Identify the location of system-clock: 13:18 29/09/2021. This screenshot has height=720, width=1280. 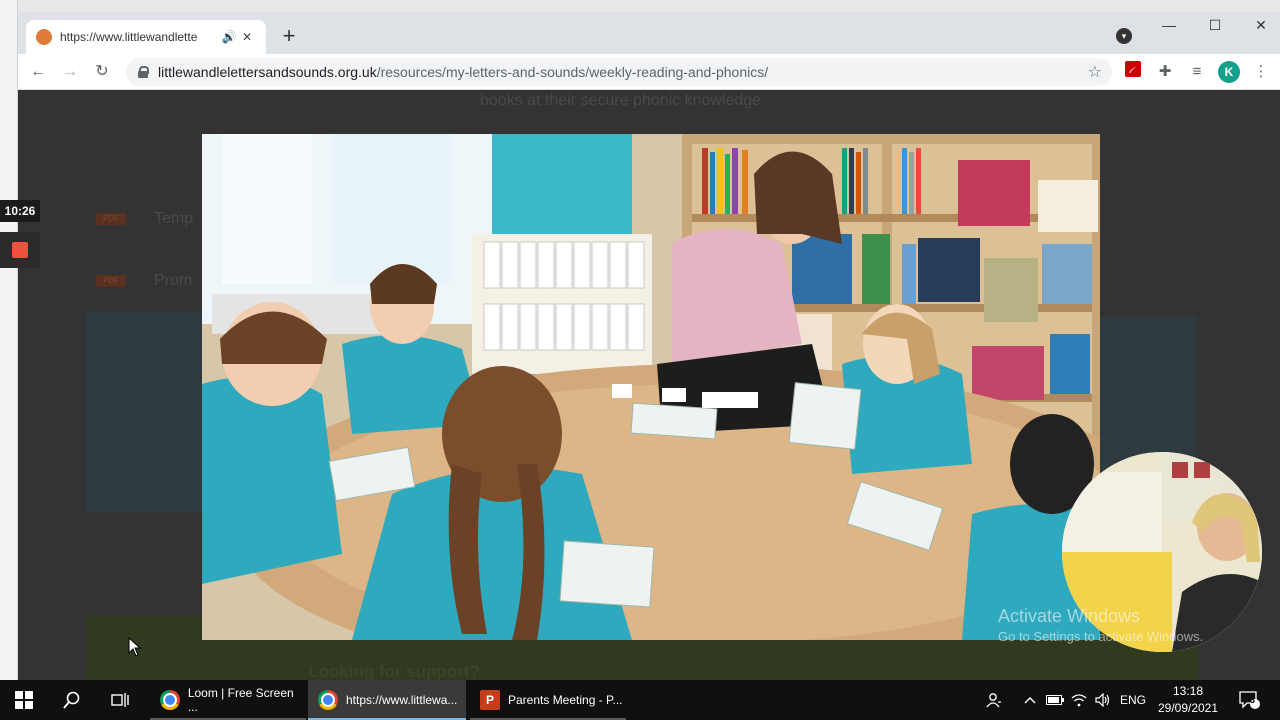
(1188, 700).